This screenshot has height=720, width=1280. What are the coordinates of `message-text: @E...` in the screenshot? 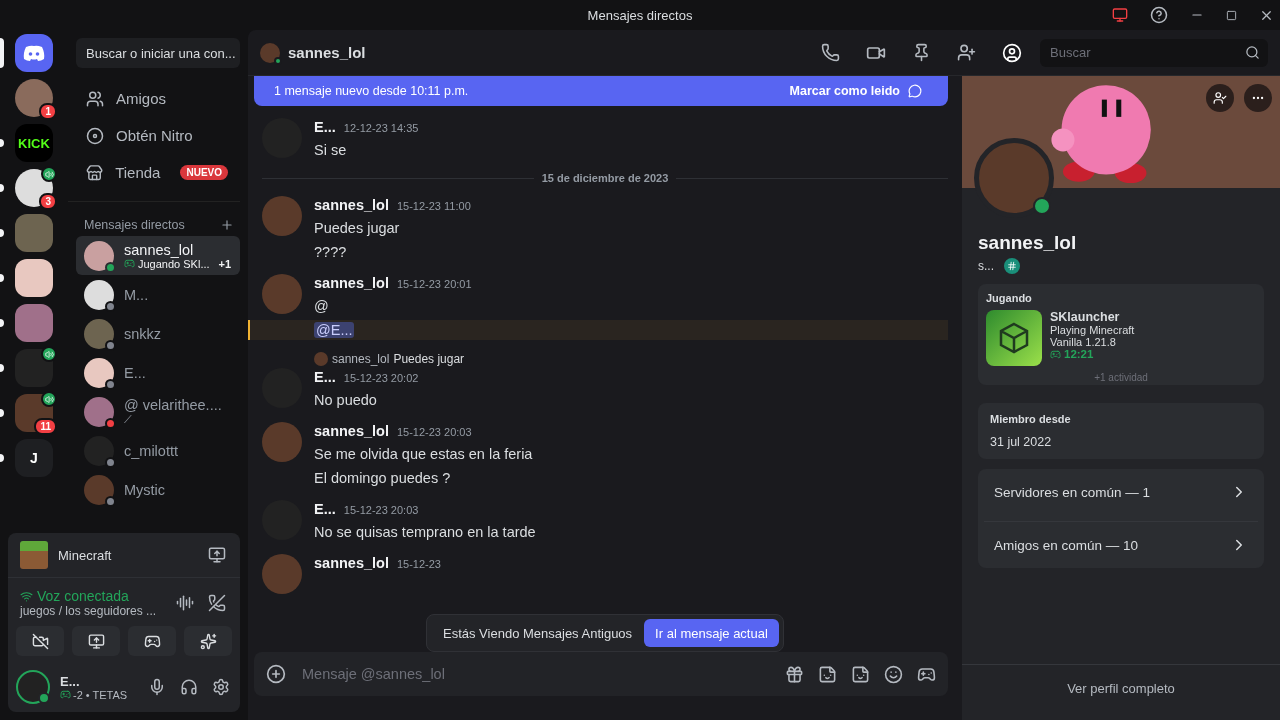 It's located at (598, 330).